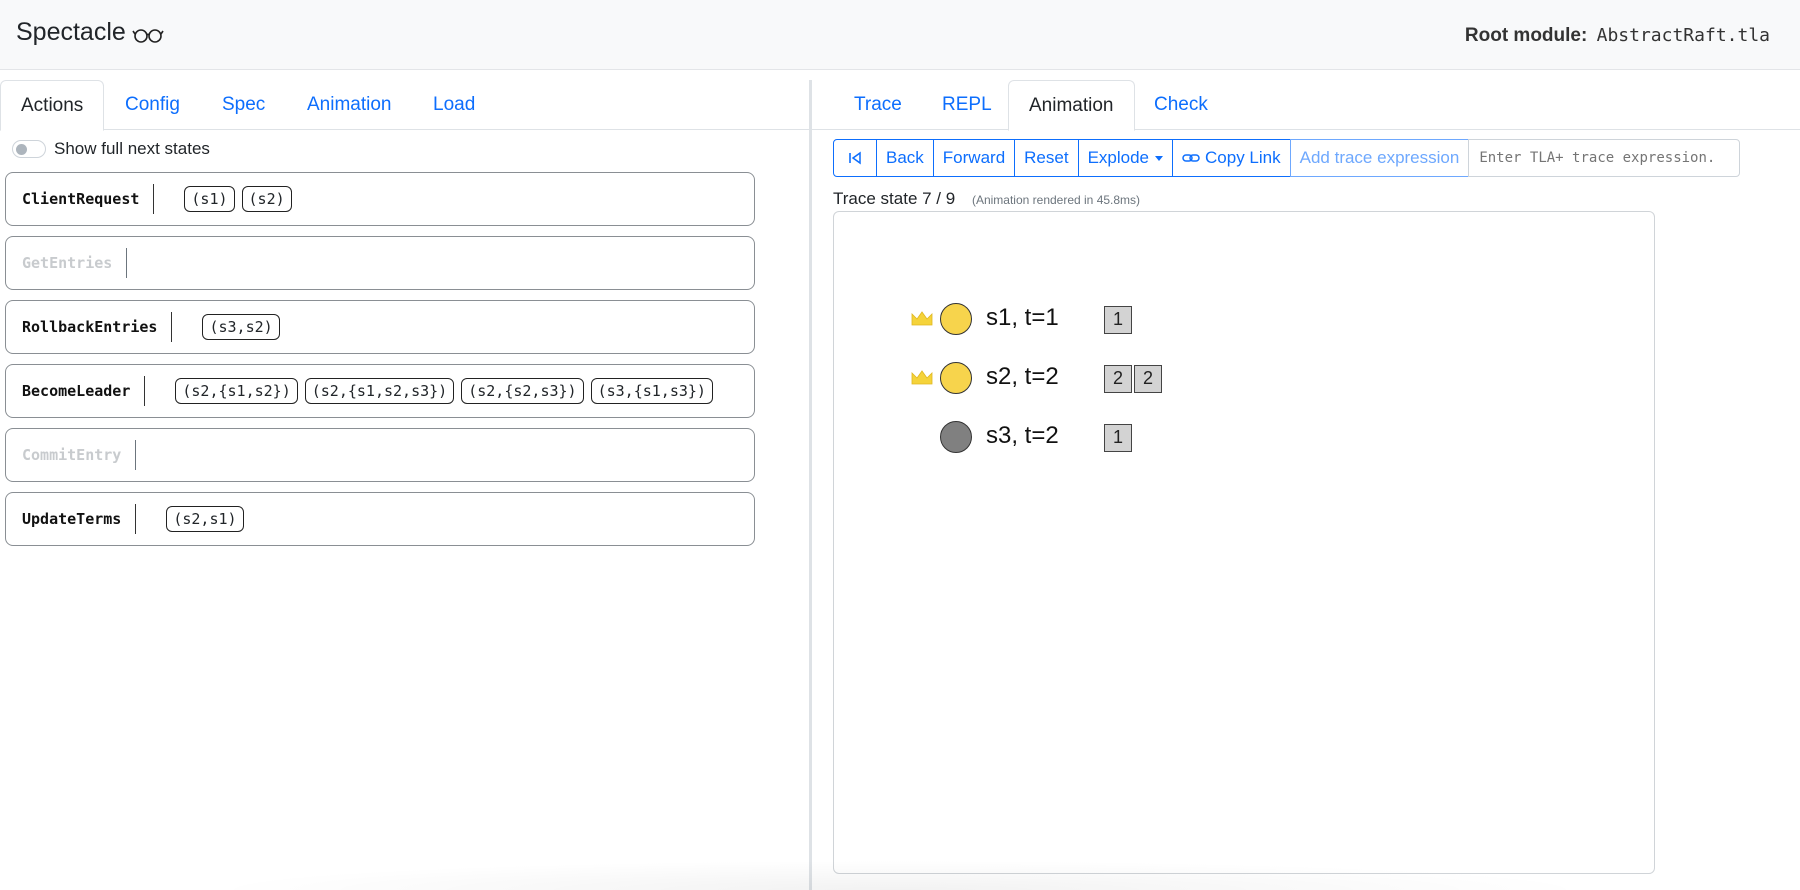  Describe the element at coordinates (72, 455) in the screenshot. I see `action-name: CommitEntry` at that location.